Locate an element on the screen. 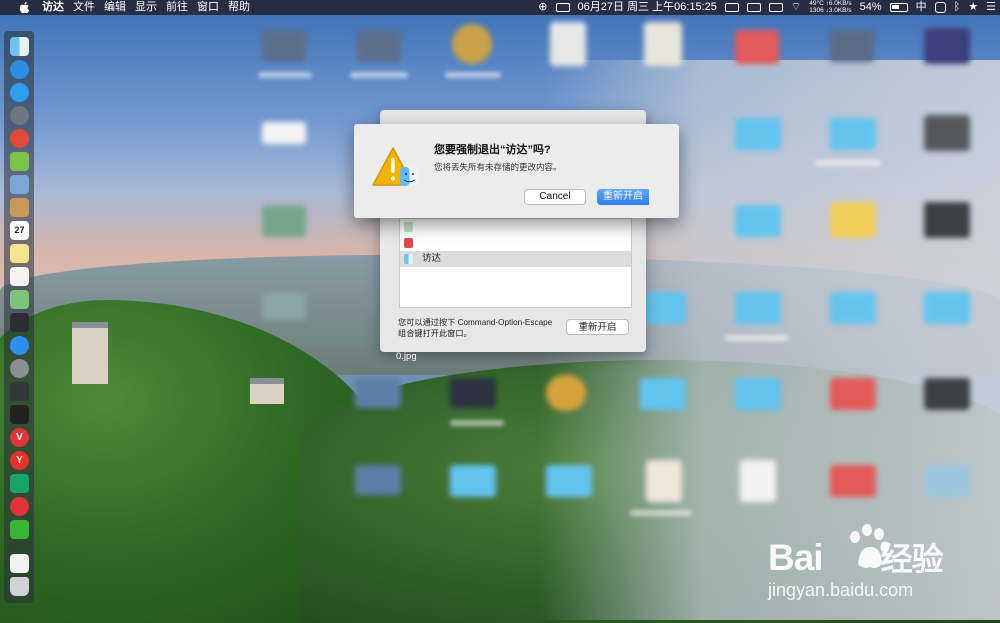 The image size is (1000, 623). menu-file: 文件 is located at coordinates (88, 7).